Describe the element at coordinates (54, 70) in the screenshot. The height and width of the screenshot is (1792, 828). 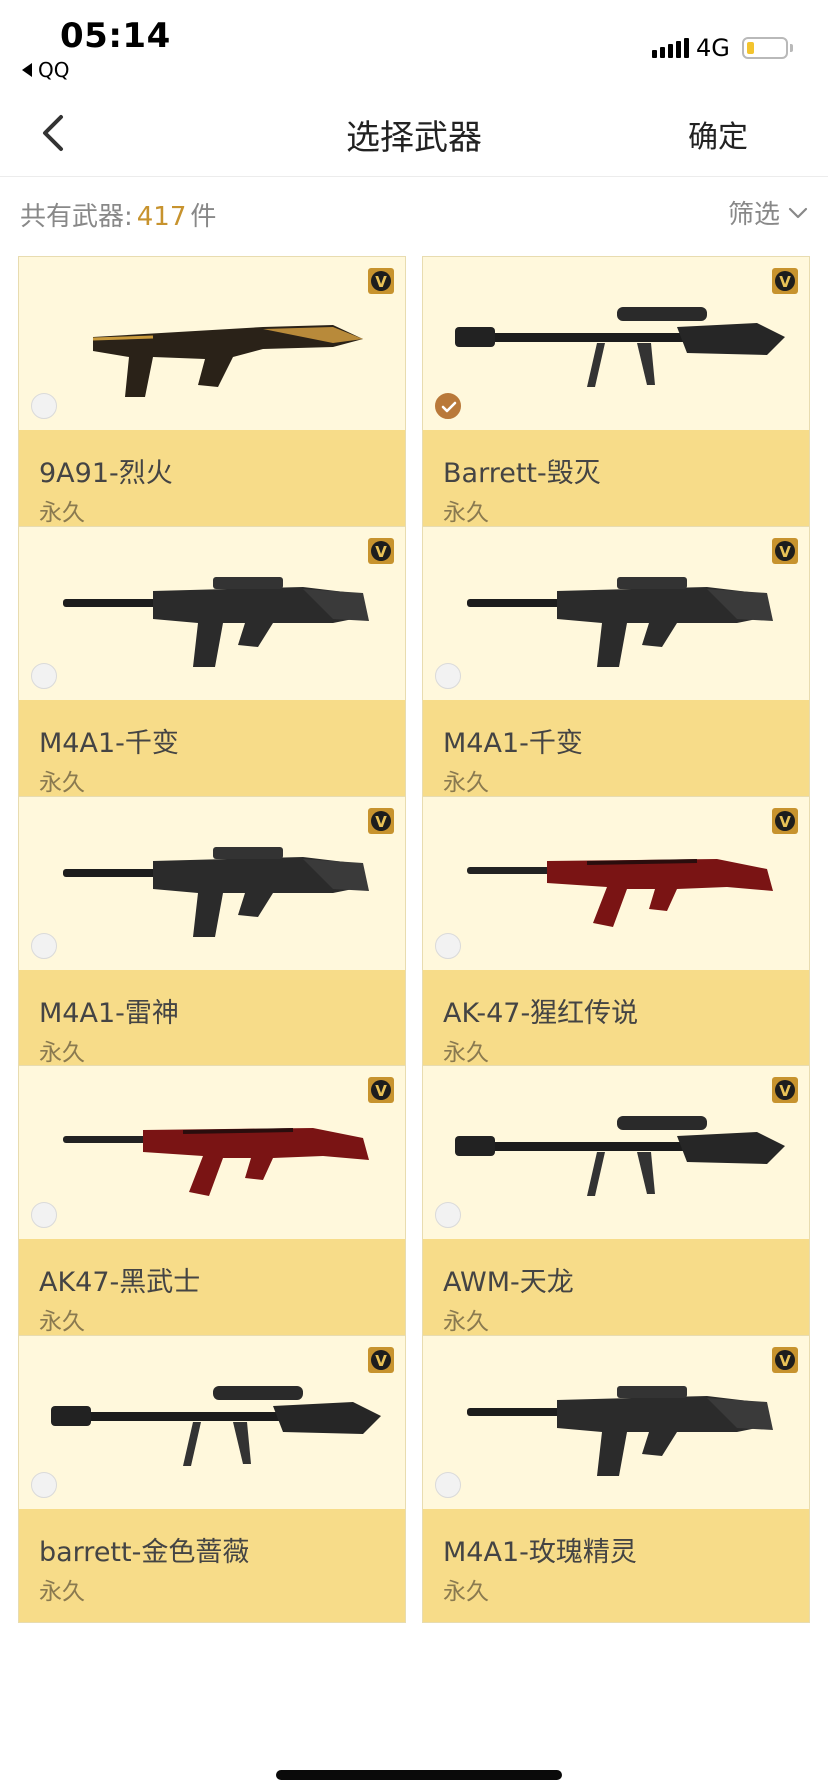
I see `back-app-label: QQ` at that location.